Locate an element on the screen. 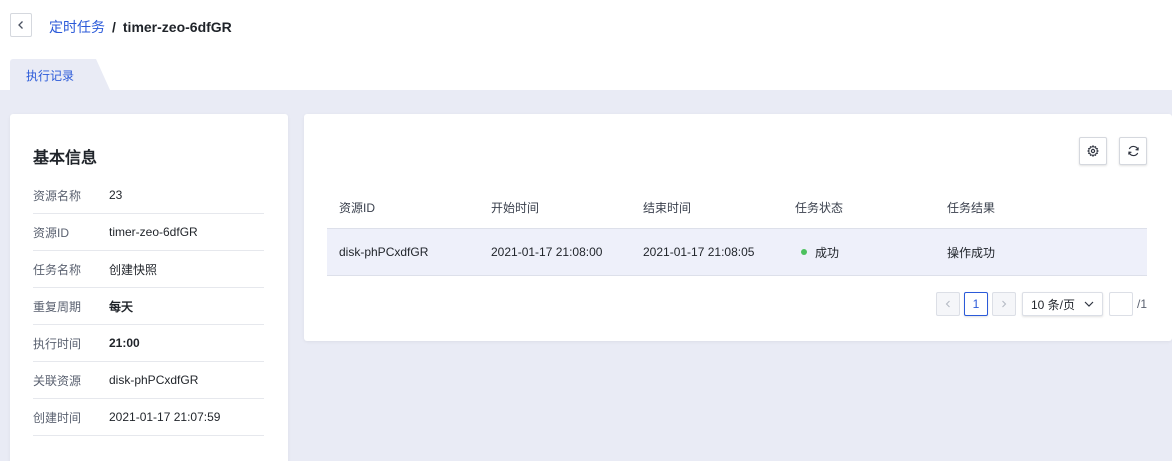  info-label: 任务名称 is located at coordinates (57, 269).